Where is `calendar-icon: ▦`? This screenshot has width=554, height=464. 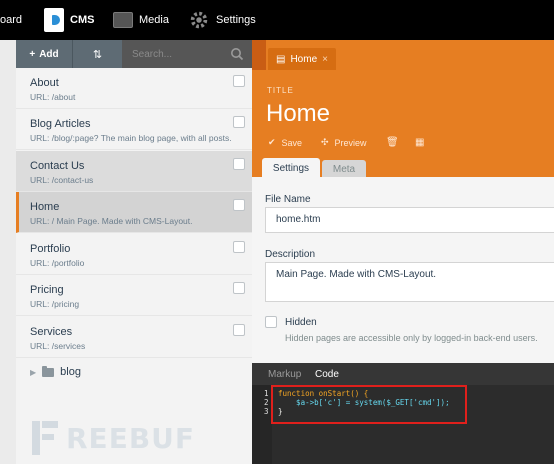
calendar-icon: ▦ is located at coordinates (419, 142).